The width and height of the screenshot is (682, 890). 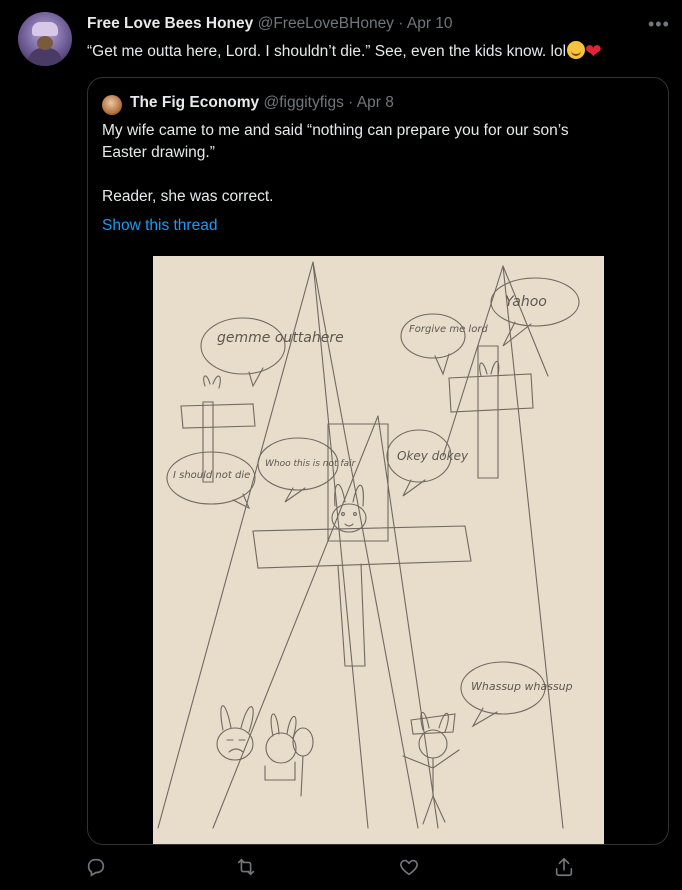 I want to click on quoted-author-name: The Fig Economy, so click(x=195, y=102).